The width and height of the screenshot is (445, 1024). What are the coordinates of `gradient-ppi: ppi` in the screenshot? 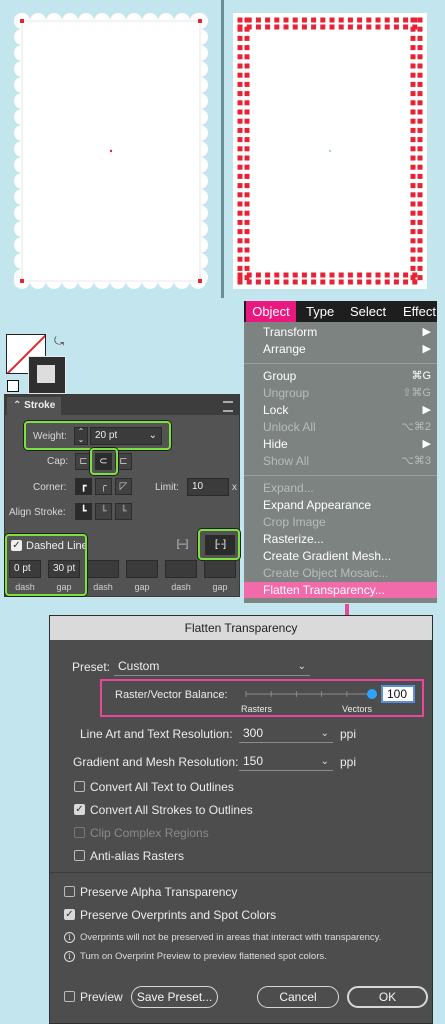 It's located at (348, 762).